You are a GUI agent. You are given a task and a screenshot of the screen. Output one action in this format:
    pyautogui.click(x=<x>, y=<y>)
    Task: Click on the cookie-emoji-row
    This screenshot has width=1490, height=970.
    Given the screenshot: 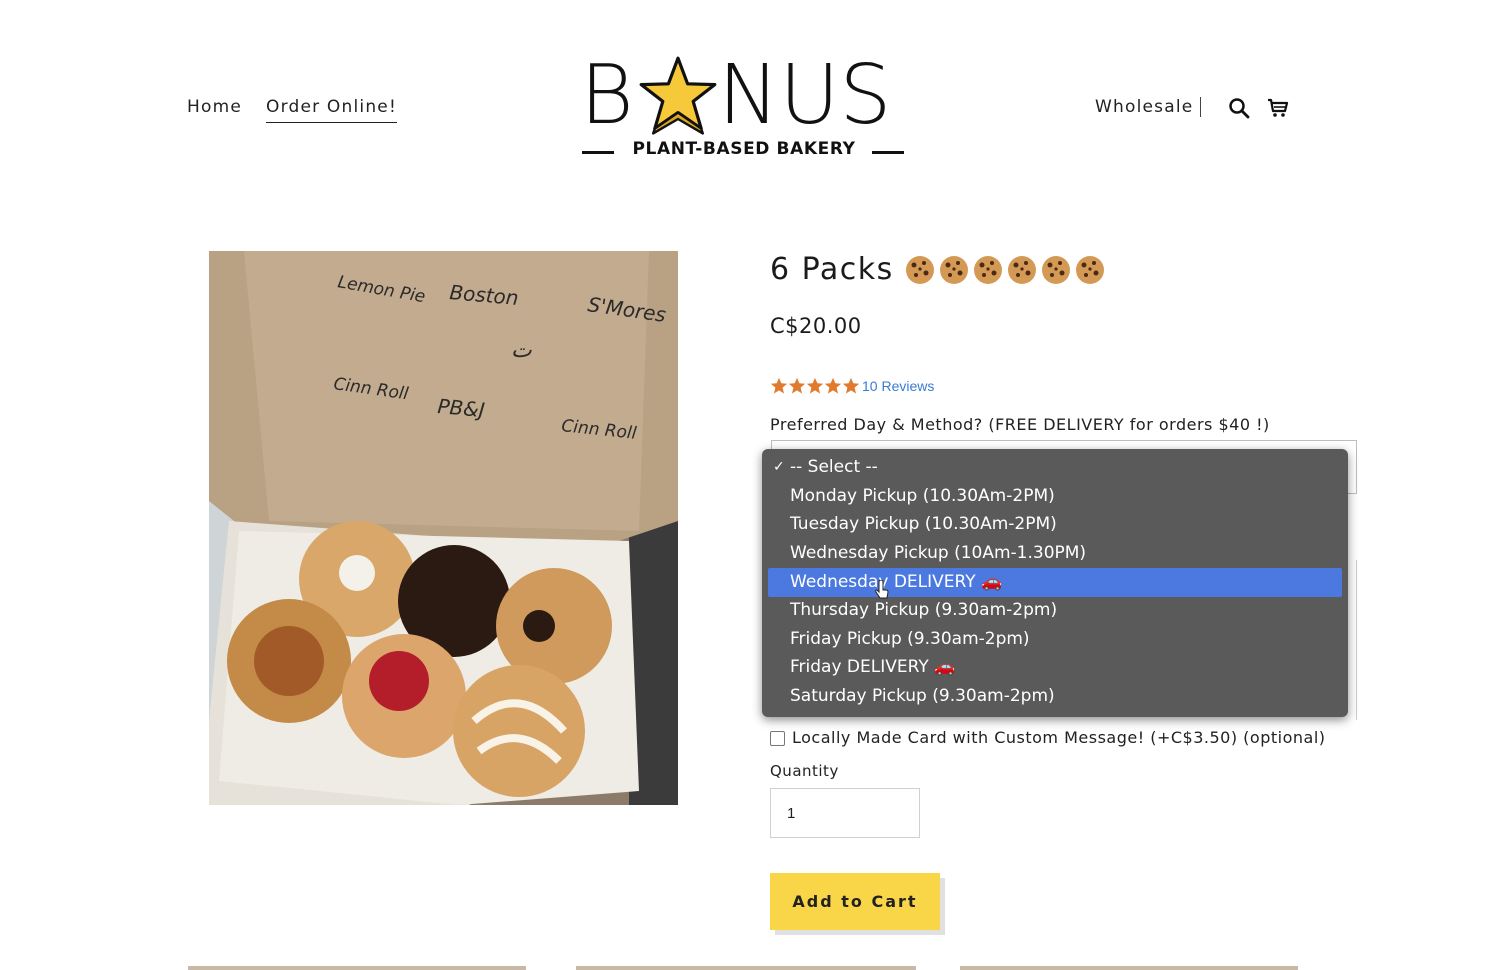 What is the action you would take?
    pyautogui.click(x=1005, y=270)
    